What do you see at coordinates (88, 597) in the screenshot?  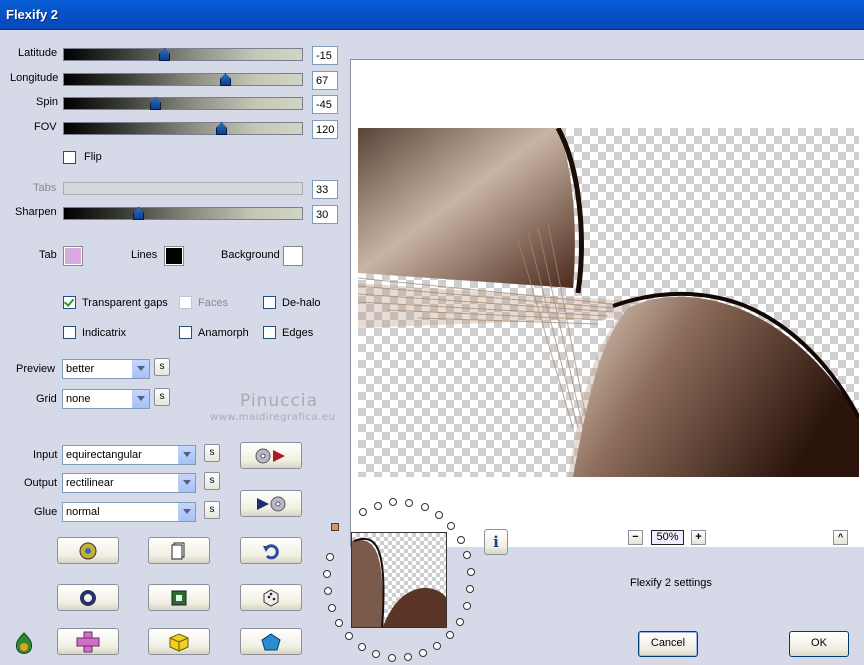 I see `circle-shape-button` at bounding box center [88, 597].